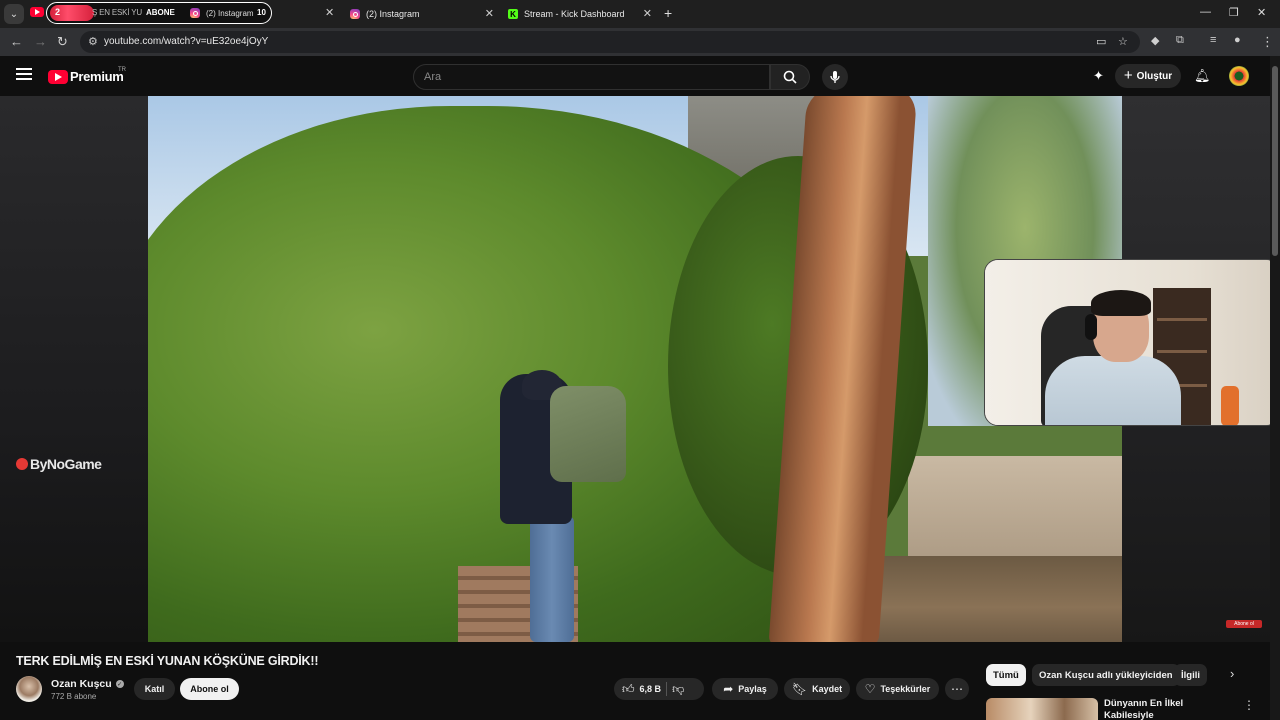 This screenshot has width=1280, height=720. I want to click on reading-list-icon: ≡, so click(1213, 40).